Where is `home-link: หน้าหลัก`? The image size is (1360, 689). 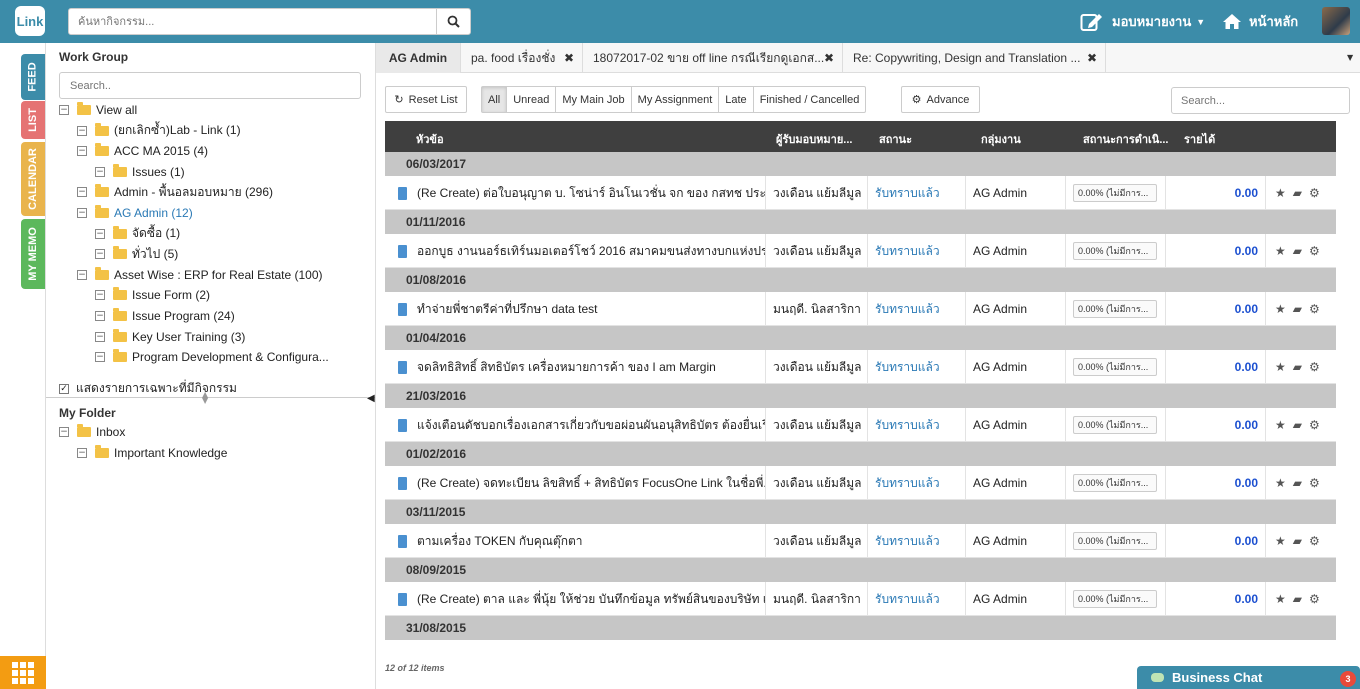
home-link: หน้าหลัก is located at coordinates (1260, 21).